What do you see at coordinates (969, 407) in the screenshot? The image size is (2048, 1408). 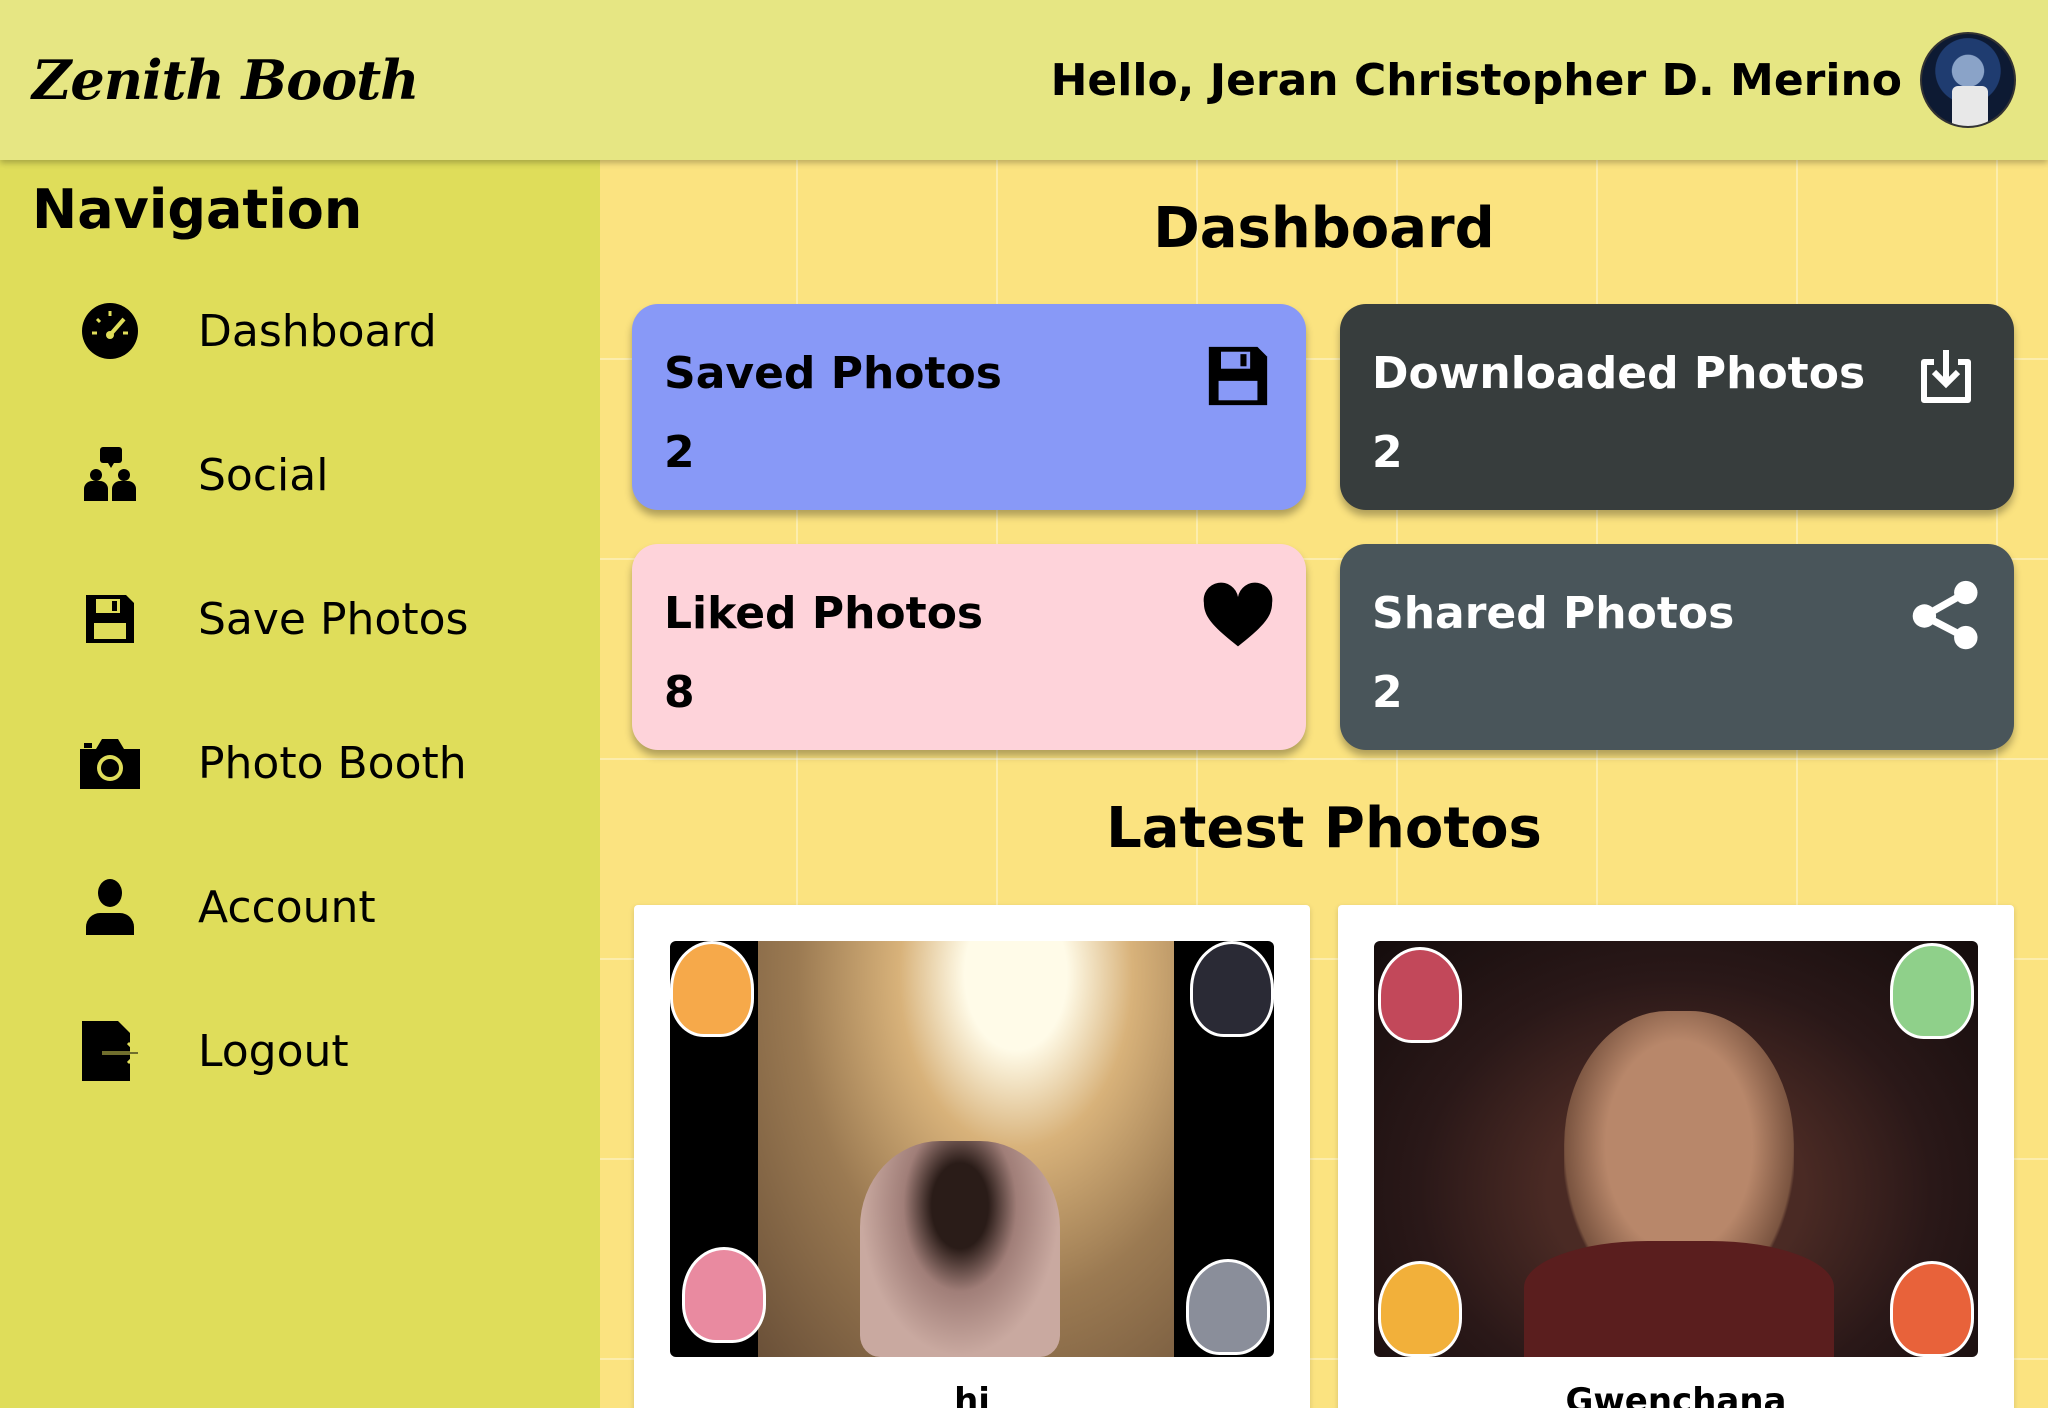 I see `saved-photos-card: Saved Photos 2` at bounding box center [969, 407].